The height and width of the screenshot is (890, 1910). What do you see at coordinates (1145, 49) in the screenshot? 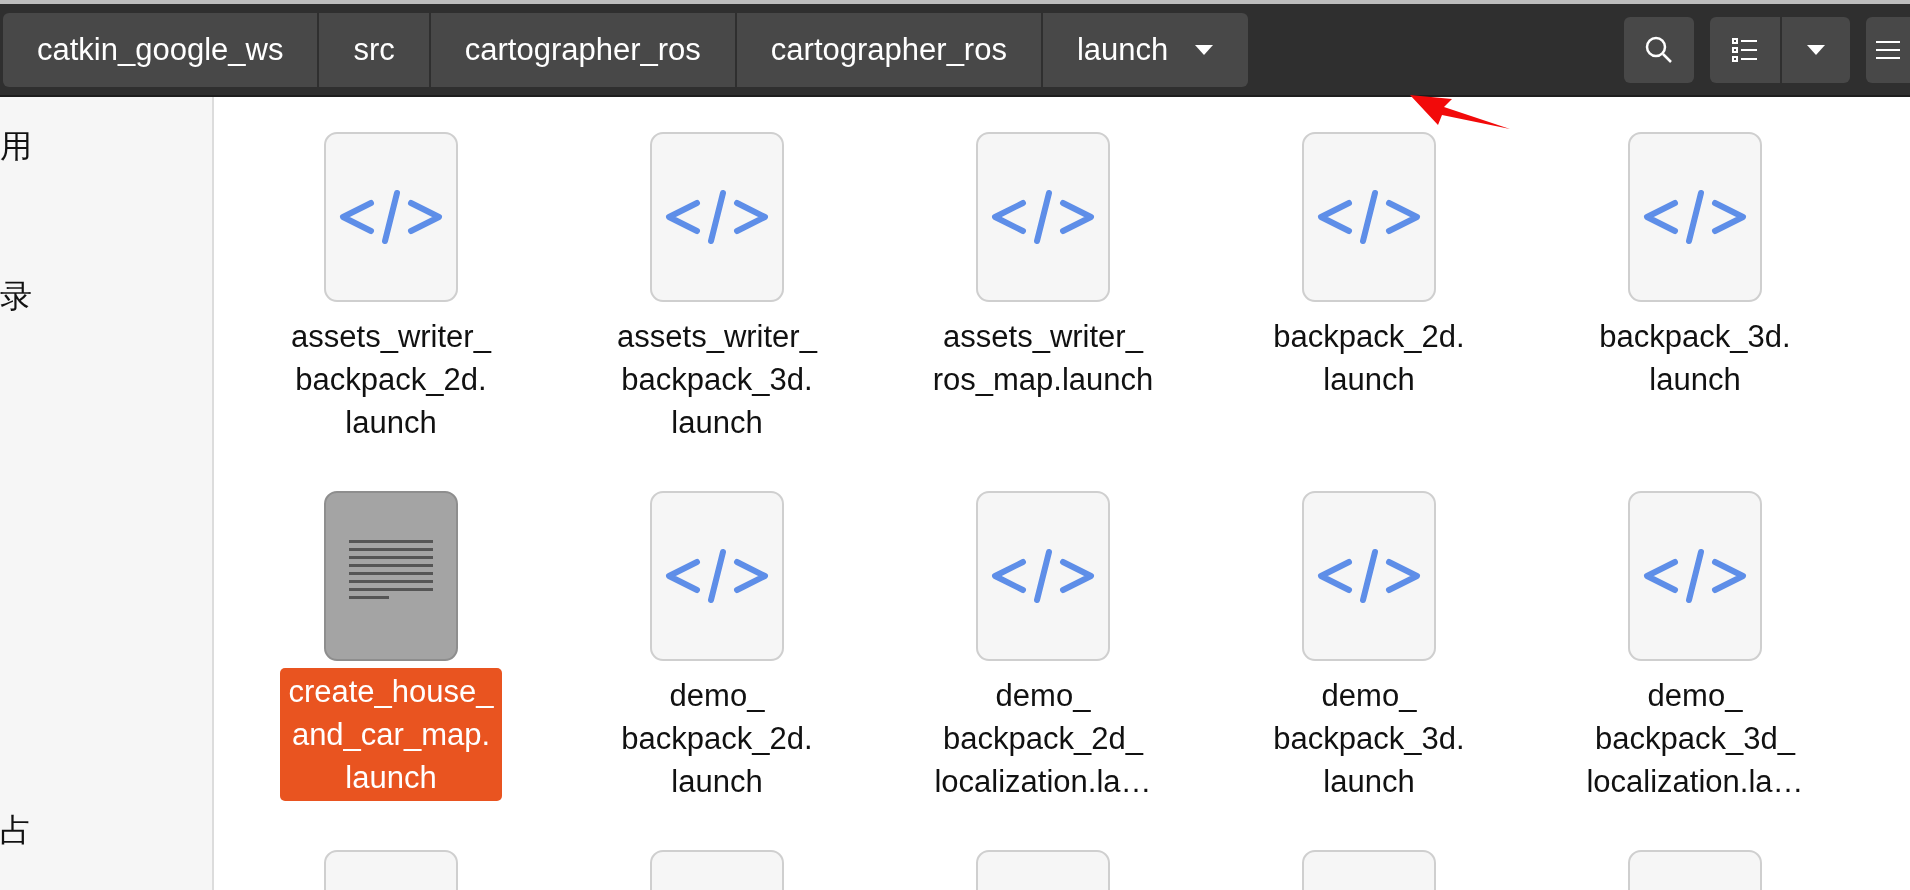
I see `breadcrumb-button: launch` at bounding box center [1145, 49].